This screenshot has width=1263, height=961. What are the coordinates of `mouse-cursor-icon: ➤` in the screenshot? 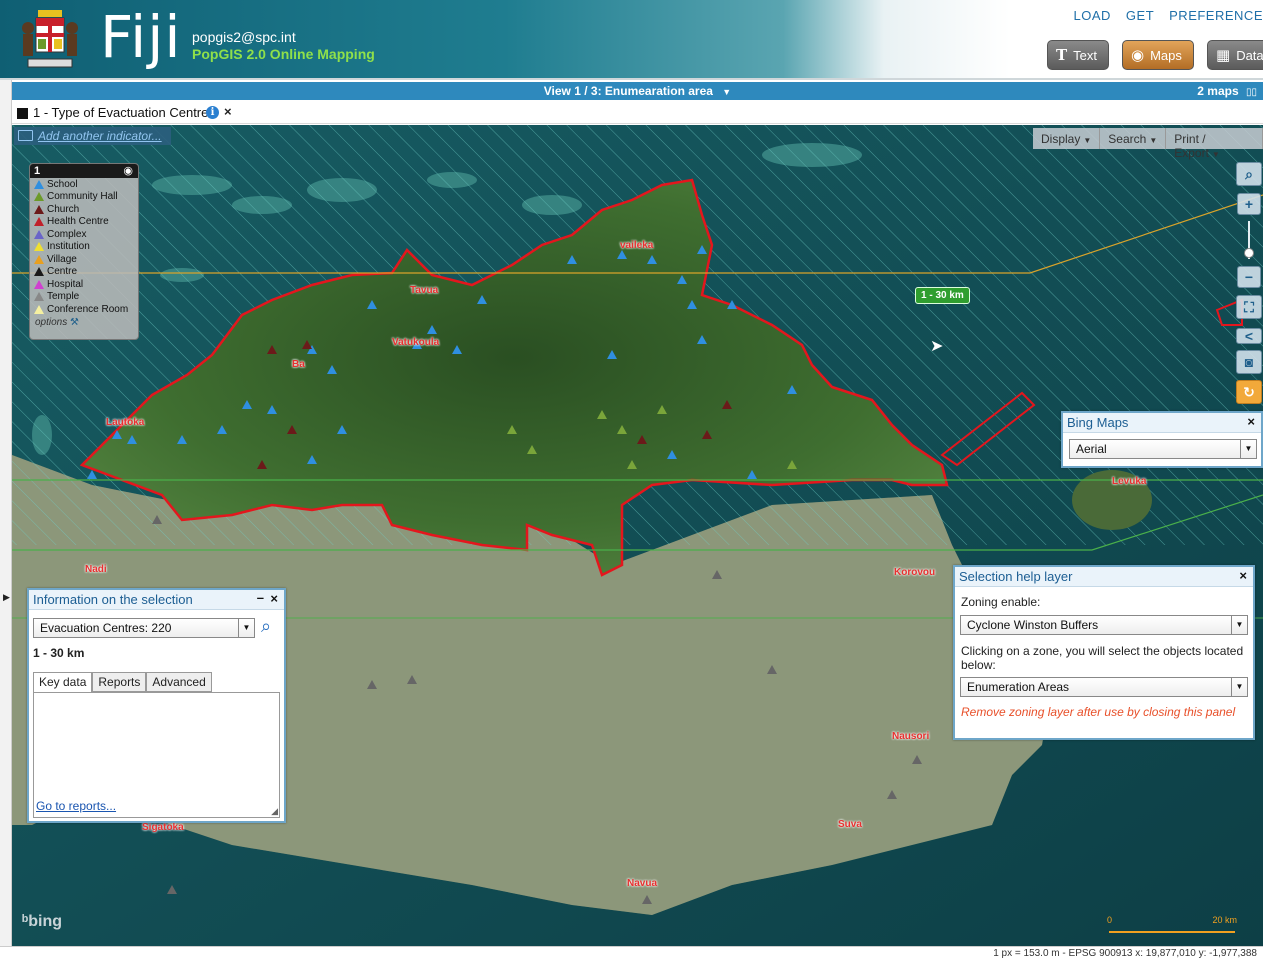 It's located at (937, 346).